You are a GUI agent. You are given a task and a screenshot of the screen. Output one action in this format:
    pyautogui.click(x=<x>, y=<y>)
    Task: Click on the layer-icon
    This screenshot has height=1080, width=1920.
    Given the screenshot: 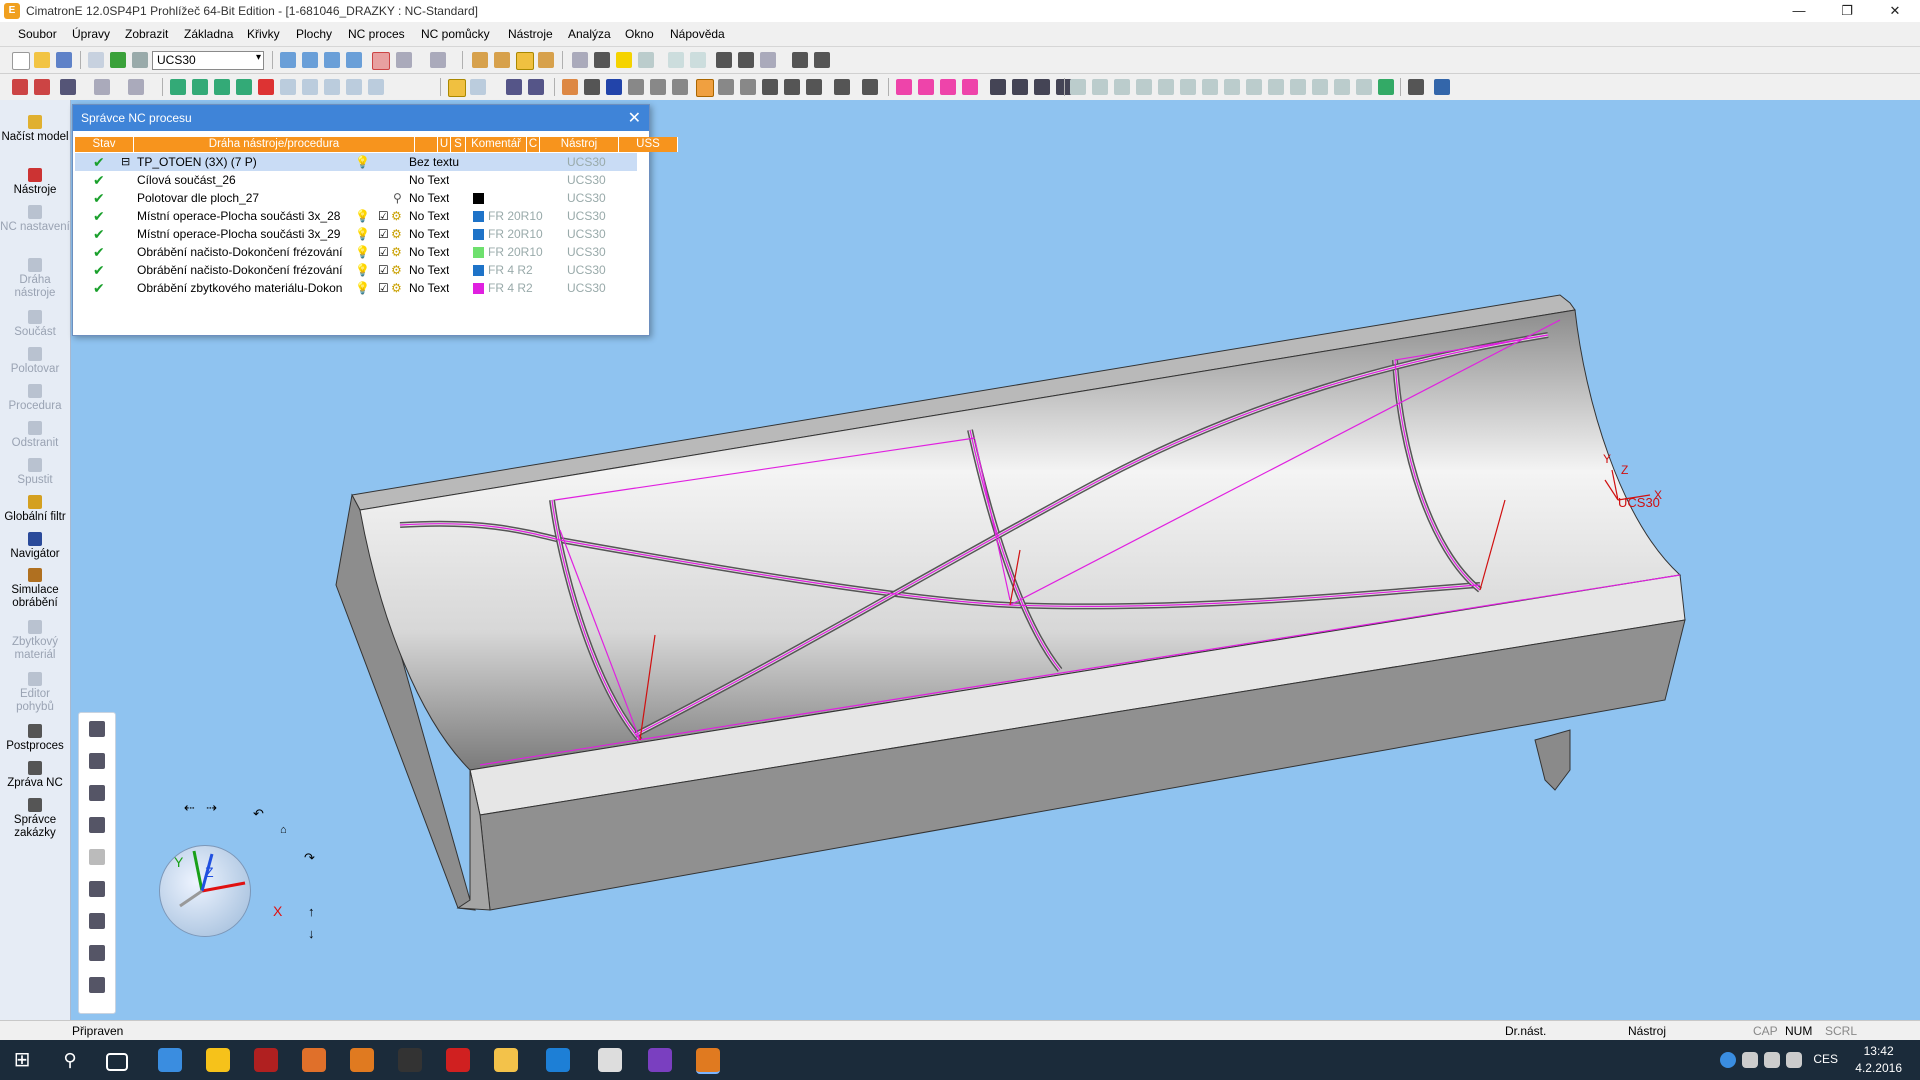 What is the action you would take?
    pyautogui.click(x=502, y=60)
    